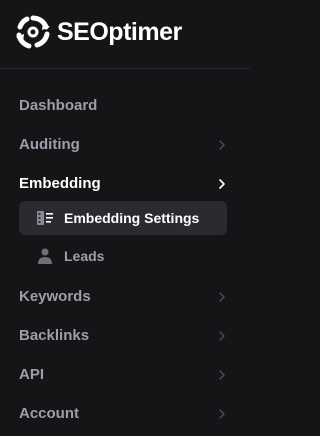  What do you see at coordinates (32, 374) in the screenshot?
I see `sidebar-item-label: API` at bounding box center [32, 374].